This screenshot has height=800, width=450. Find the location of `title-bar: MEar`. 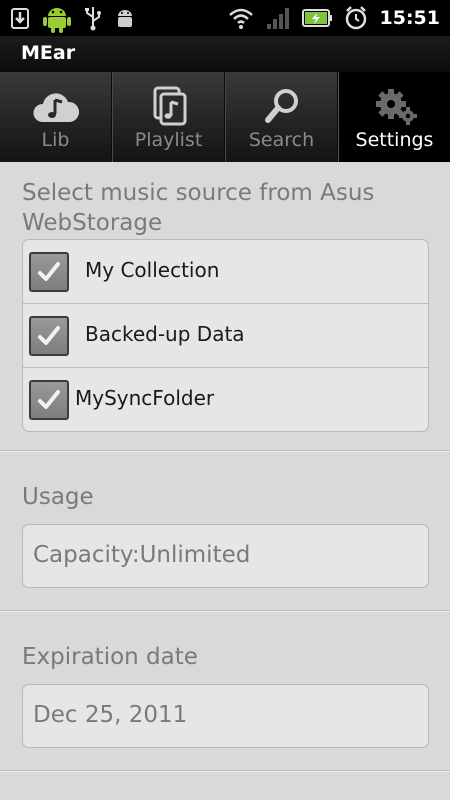

title-bar: MEar is located at coordinates (225, 54).